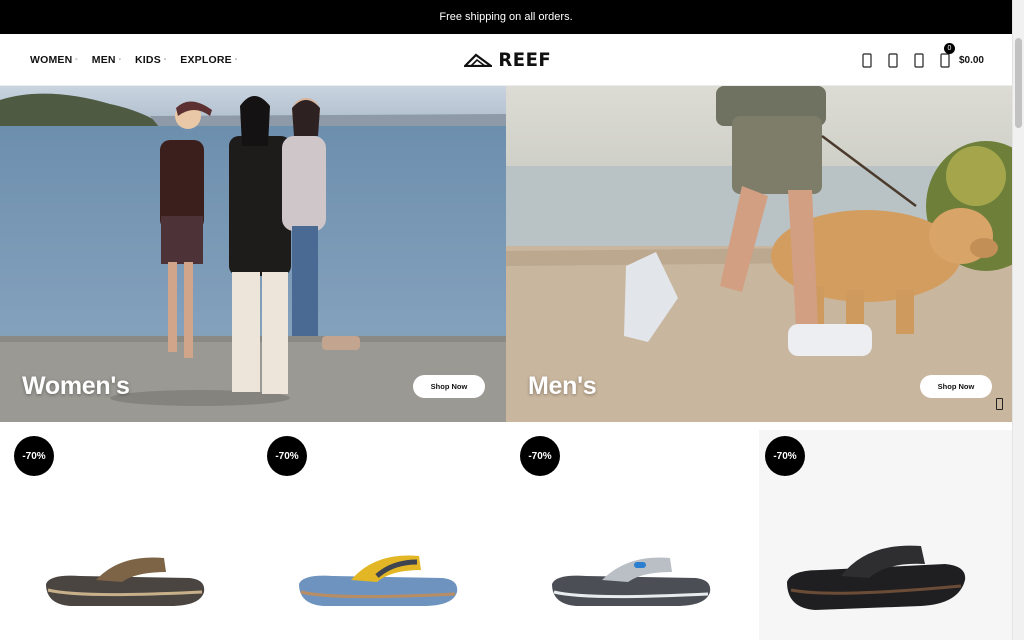 The width and height of the screenshot is (1024, 640). I want to click on cart-button: 0 $0.00, so click(961, 55).